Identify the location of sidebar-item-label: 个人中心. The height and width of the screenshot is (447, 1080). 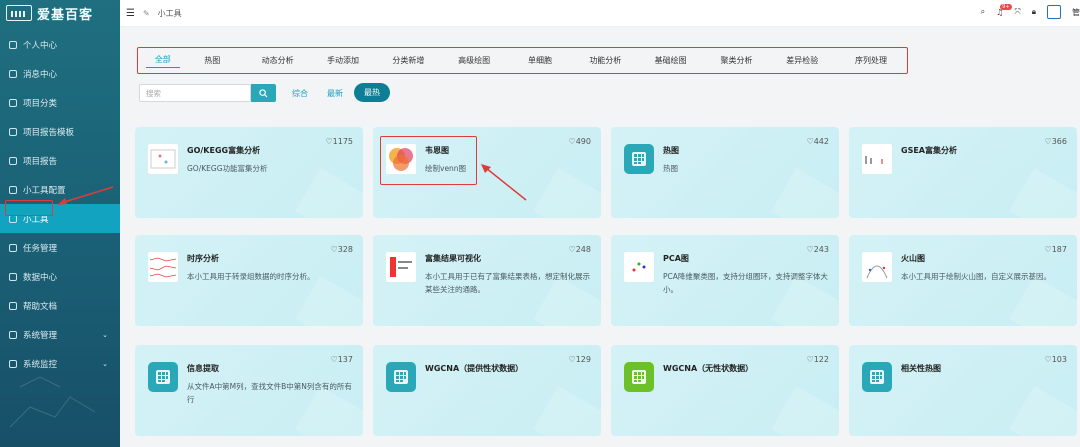
(40, 45).